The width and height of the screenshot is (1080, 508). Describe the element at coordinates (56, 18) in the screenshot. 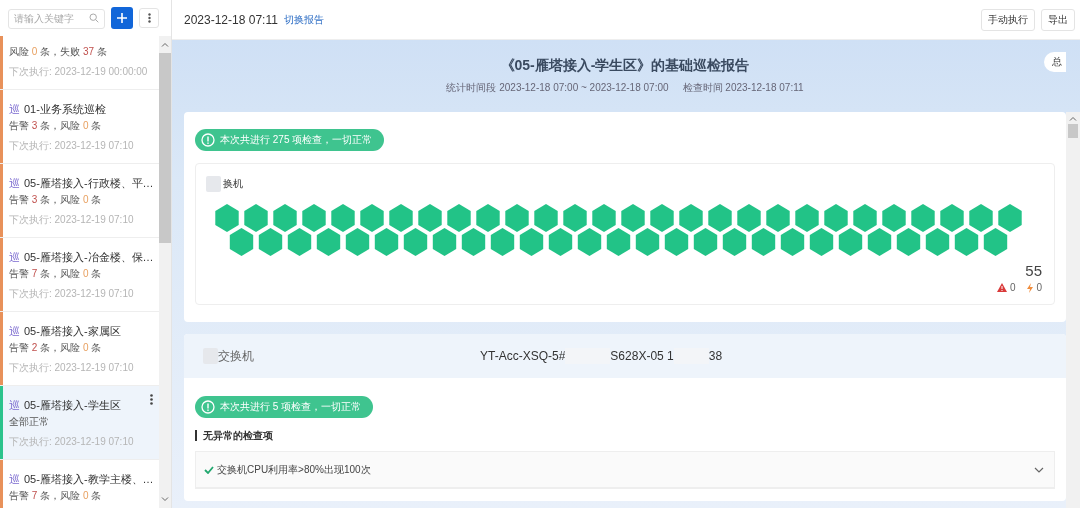

I see `search-field: 请输入关键字` at that location.